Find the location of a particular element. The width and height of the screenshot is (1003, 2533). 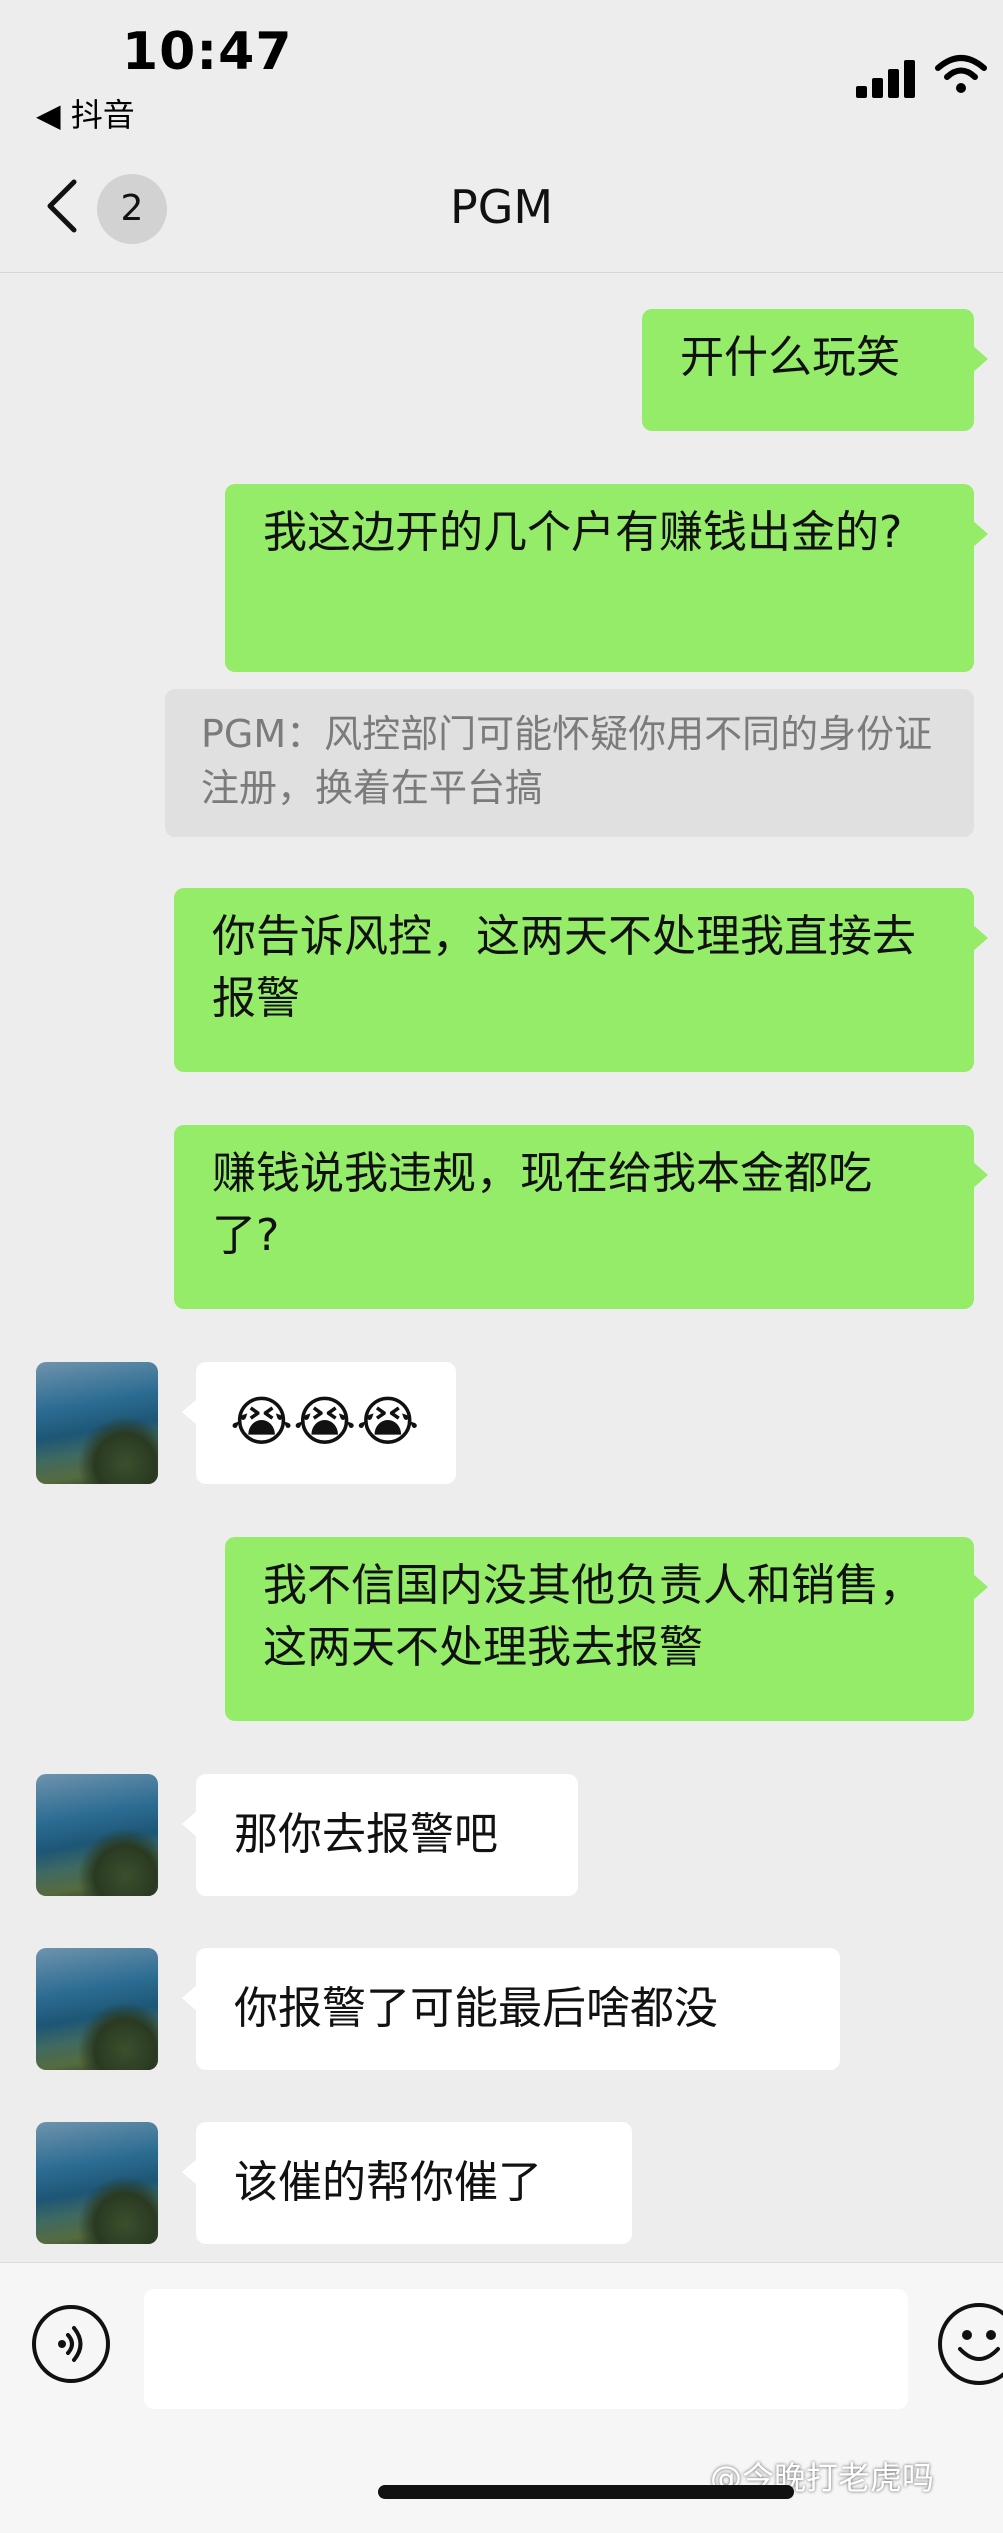

message-bubble-outgoing: 赚钱说我违规，现在给我本金都吃了? is located at coordinates (581, 1217).